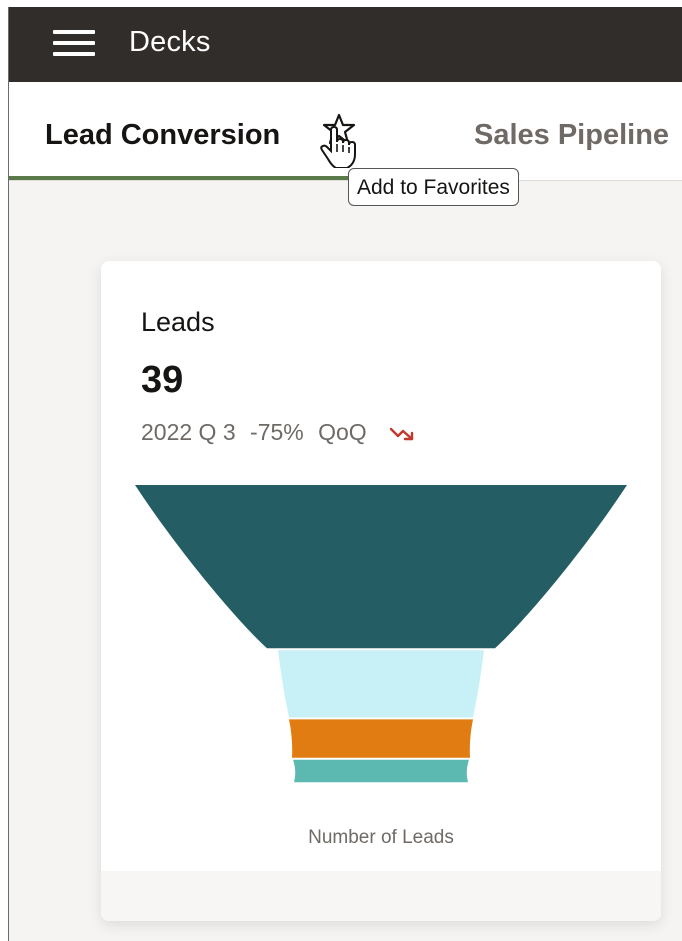 The height and width of the screenshot is (941, 682). What do you see at coordinates (179, 178) in the screenshot?
I see `tab-selected-indicator` at bounding box center [179, 178].